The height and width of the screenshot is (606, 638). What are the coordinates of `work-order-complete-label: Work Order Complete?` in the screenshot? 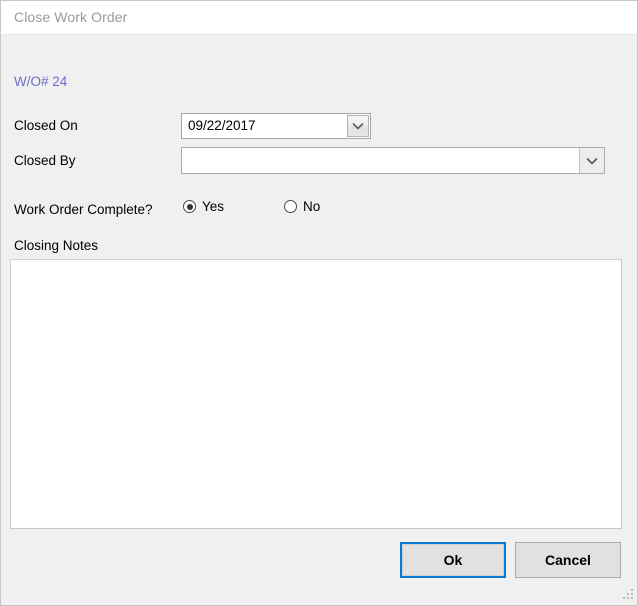 It's located at (83, 209).